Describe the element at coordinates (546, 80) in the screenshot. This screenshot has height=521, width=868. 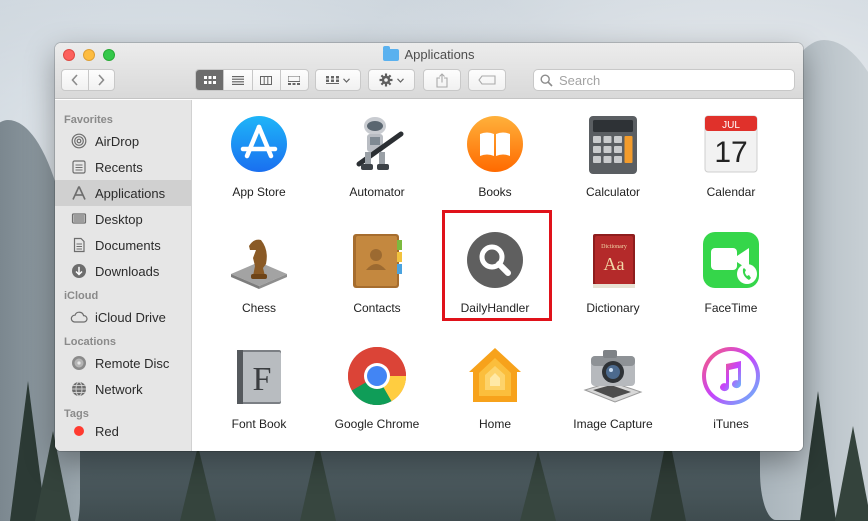
I see `search-icon` at that location.